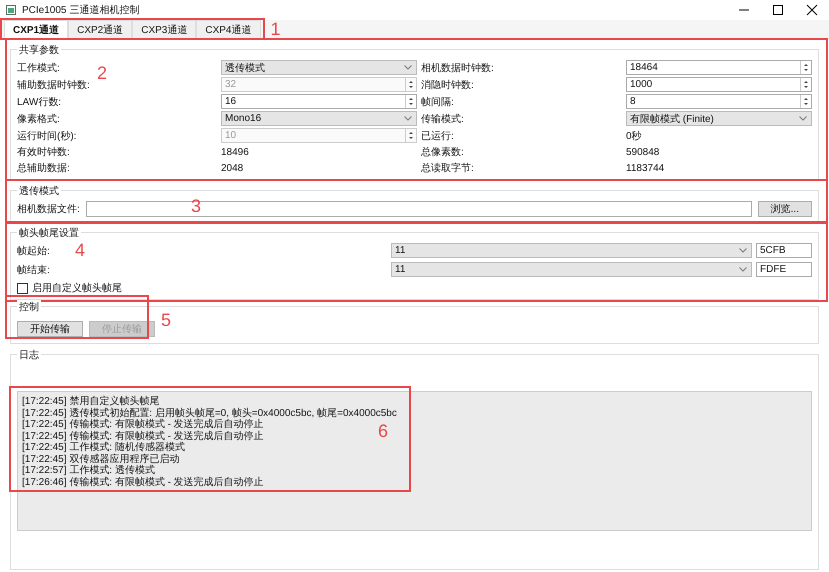 The image size is (829, 572). Describe the element at coordinates (383, 431) in the screenshot. I see `annotation-number: 6` at that location.